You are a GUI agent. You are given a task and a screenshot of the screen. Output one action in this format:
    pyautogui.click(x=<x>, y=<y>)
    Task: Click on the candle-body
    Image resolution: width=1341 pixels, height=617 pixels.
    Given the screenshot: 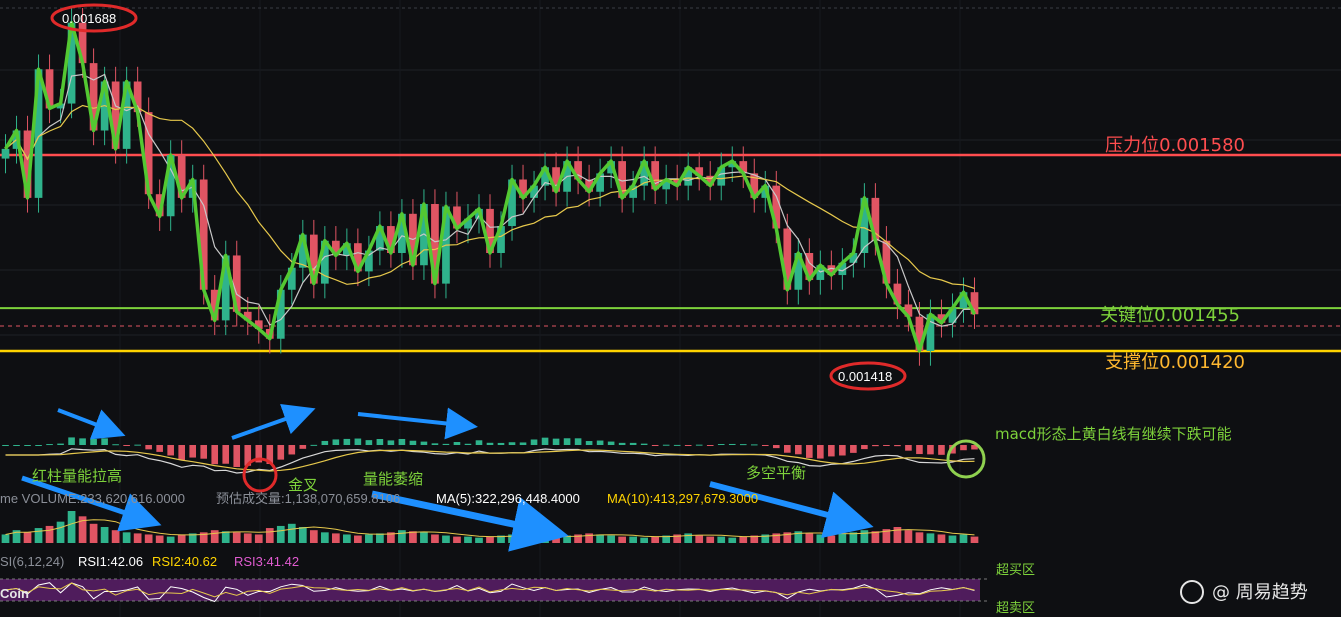 What is the action you would take?
    pyautogui.click(x=5, y=153)
    